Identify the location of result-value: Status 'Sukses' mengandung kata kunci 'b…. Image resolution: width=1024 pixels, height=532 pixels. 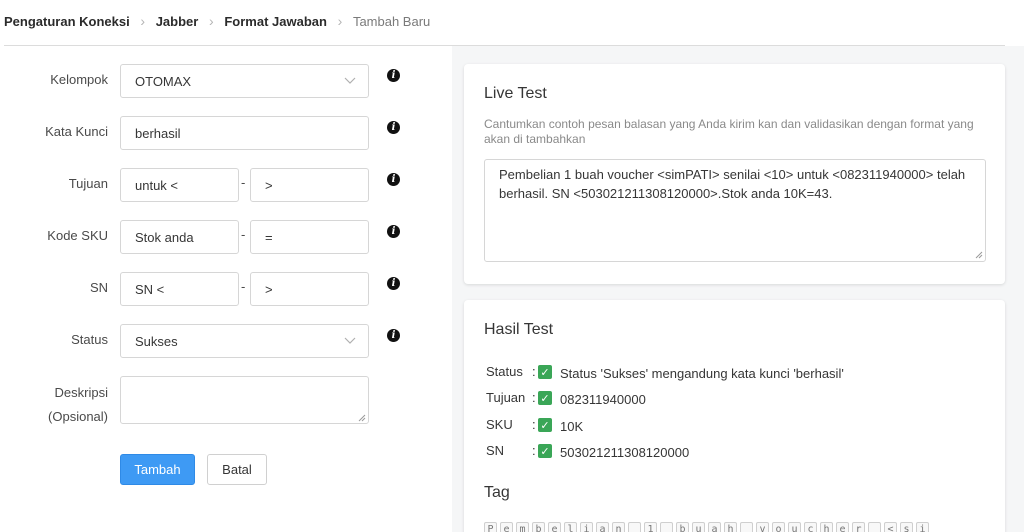
(702, 373).